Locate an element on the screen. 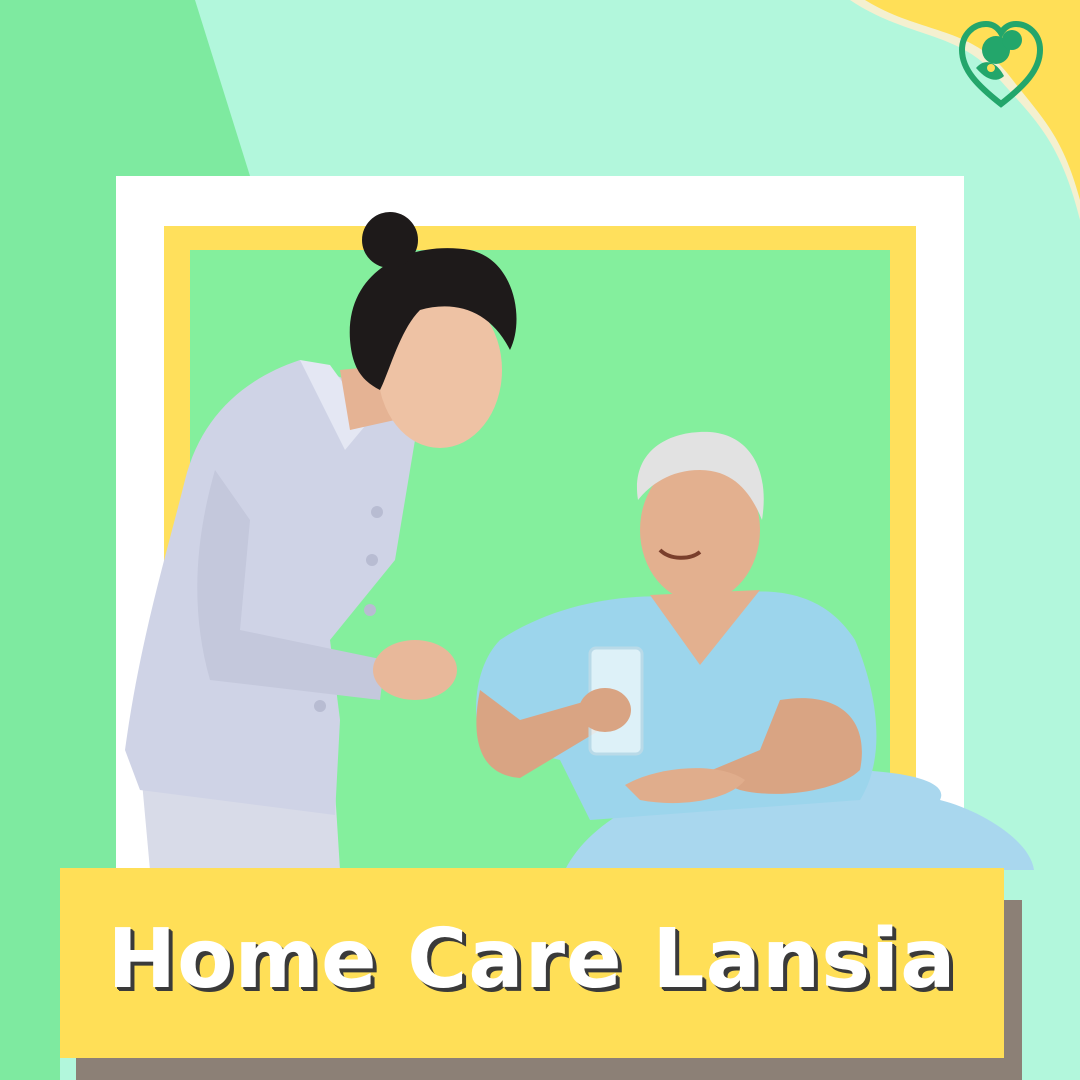 The width and height of the screenshot is (1080, 1080). page-title: Home Care Lansia is located at coordinates (532, 959).